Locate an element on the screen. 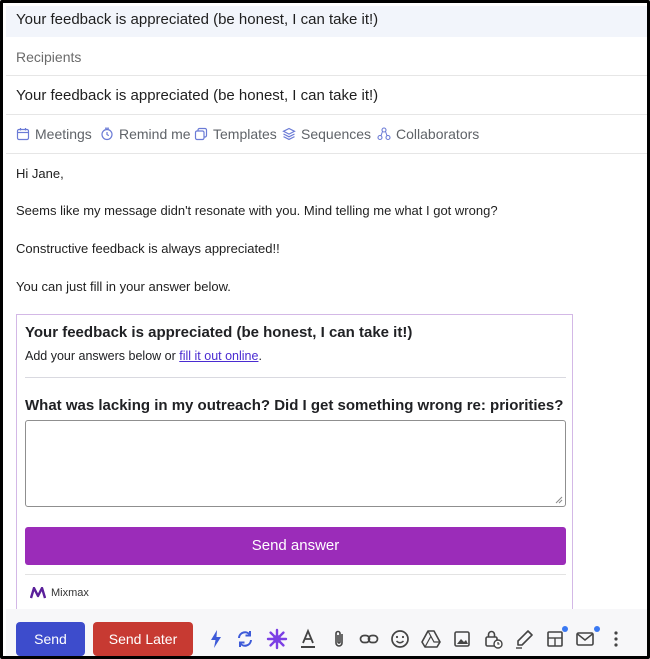 This screenshot has width=650, height=659. message-line-3: You can just fill in your answer below. is located at coordinates (123, 286).